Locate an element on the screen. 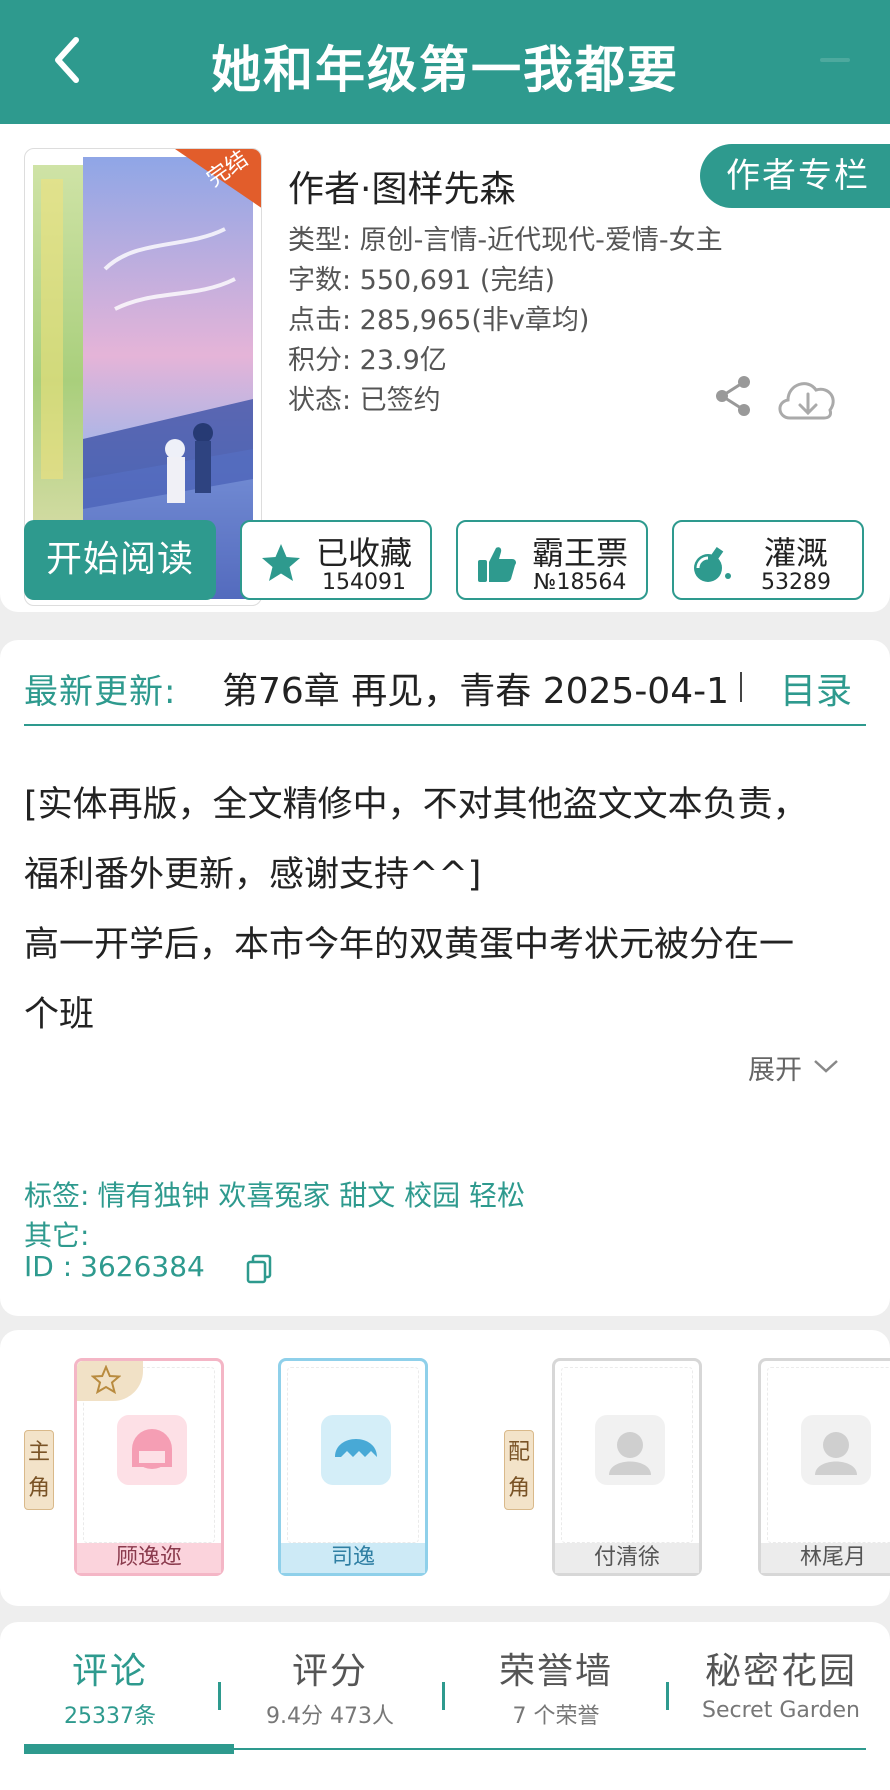  tags-value: 情有独钟 欢喜冤家 甜文 校园 轻松 is located at coordinates (311, 1195).